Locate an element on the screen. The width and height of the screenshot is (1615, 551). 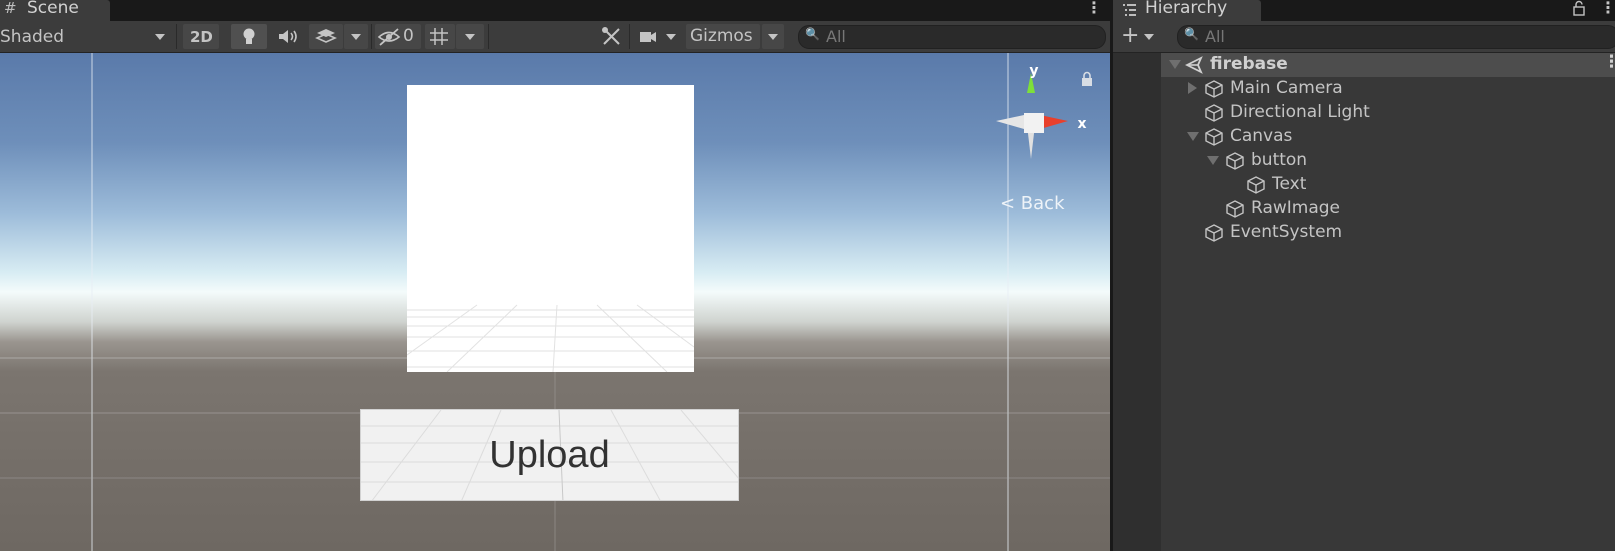
orientation-gizmo: y x is located at coordinates (1039, 118).